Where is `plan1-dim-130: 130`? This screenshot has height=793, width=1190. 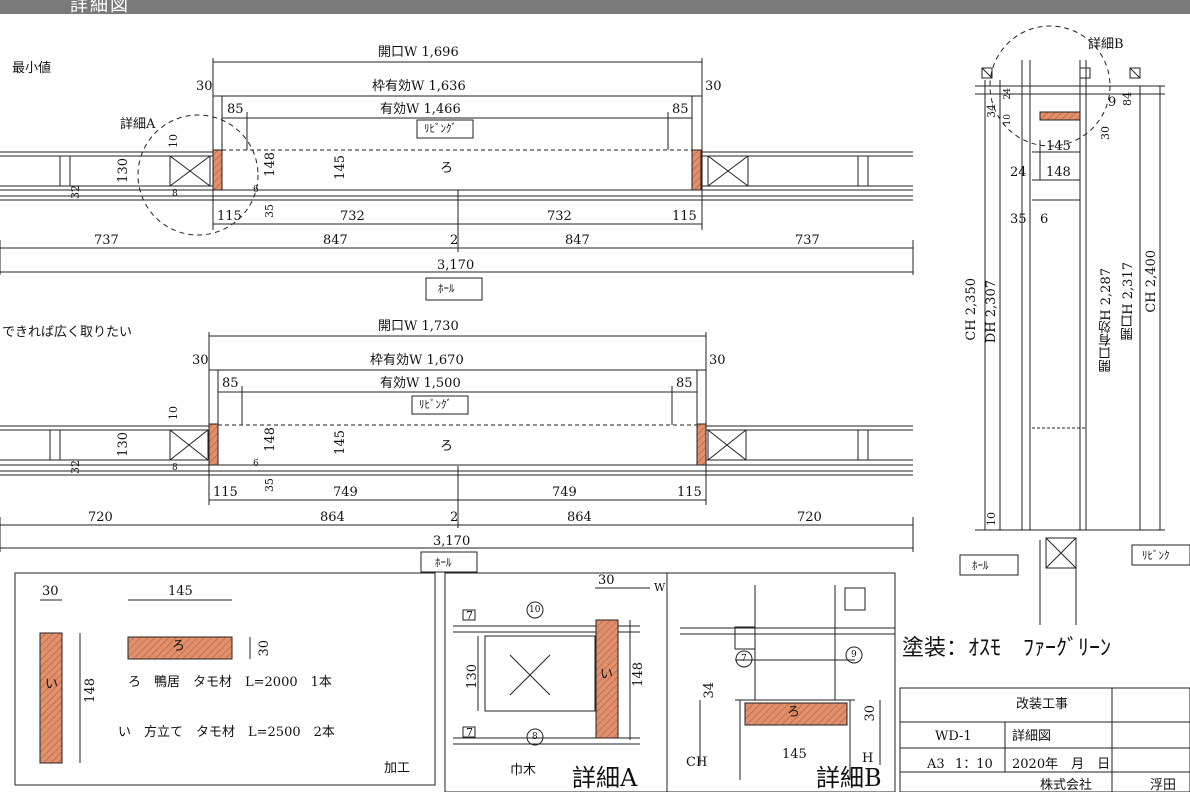 plan1-dim-130: 130 is located at coordinates (123, 170).